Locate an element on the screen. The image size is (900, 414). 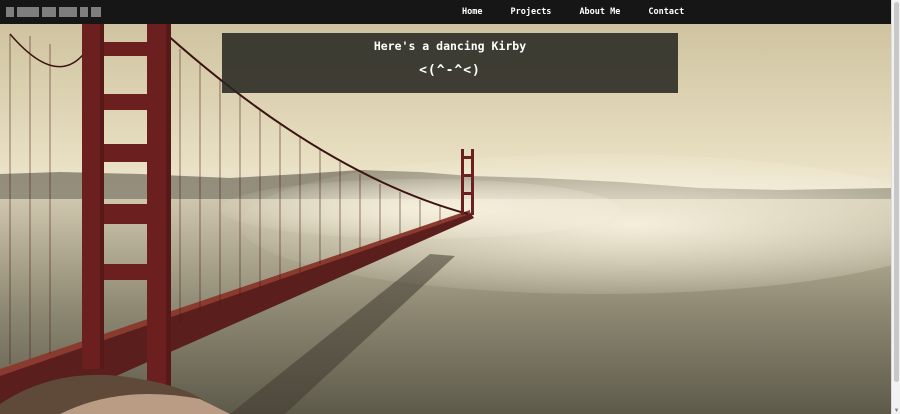
kirby-emoticon: <(^-^<) is located at coordinates (450, 70).